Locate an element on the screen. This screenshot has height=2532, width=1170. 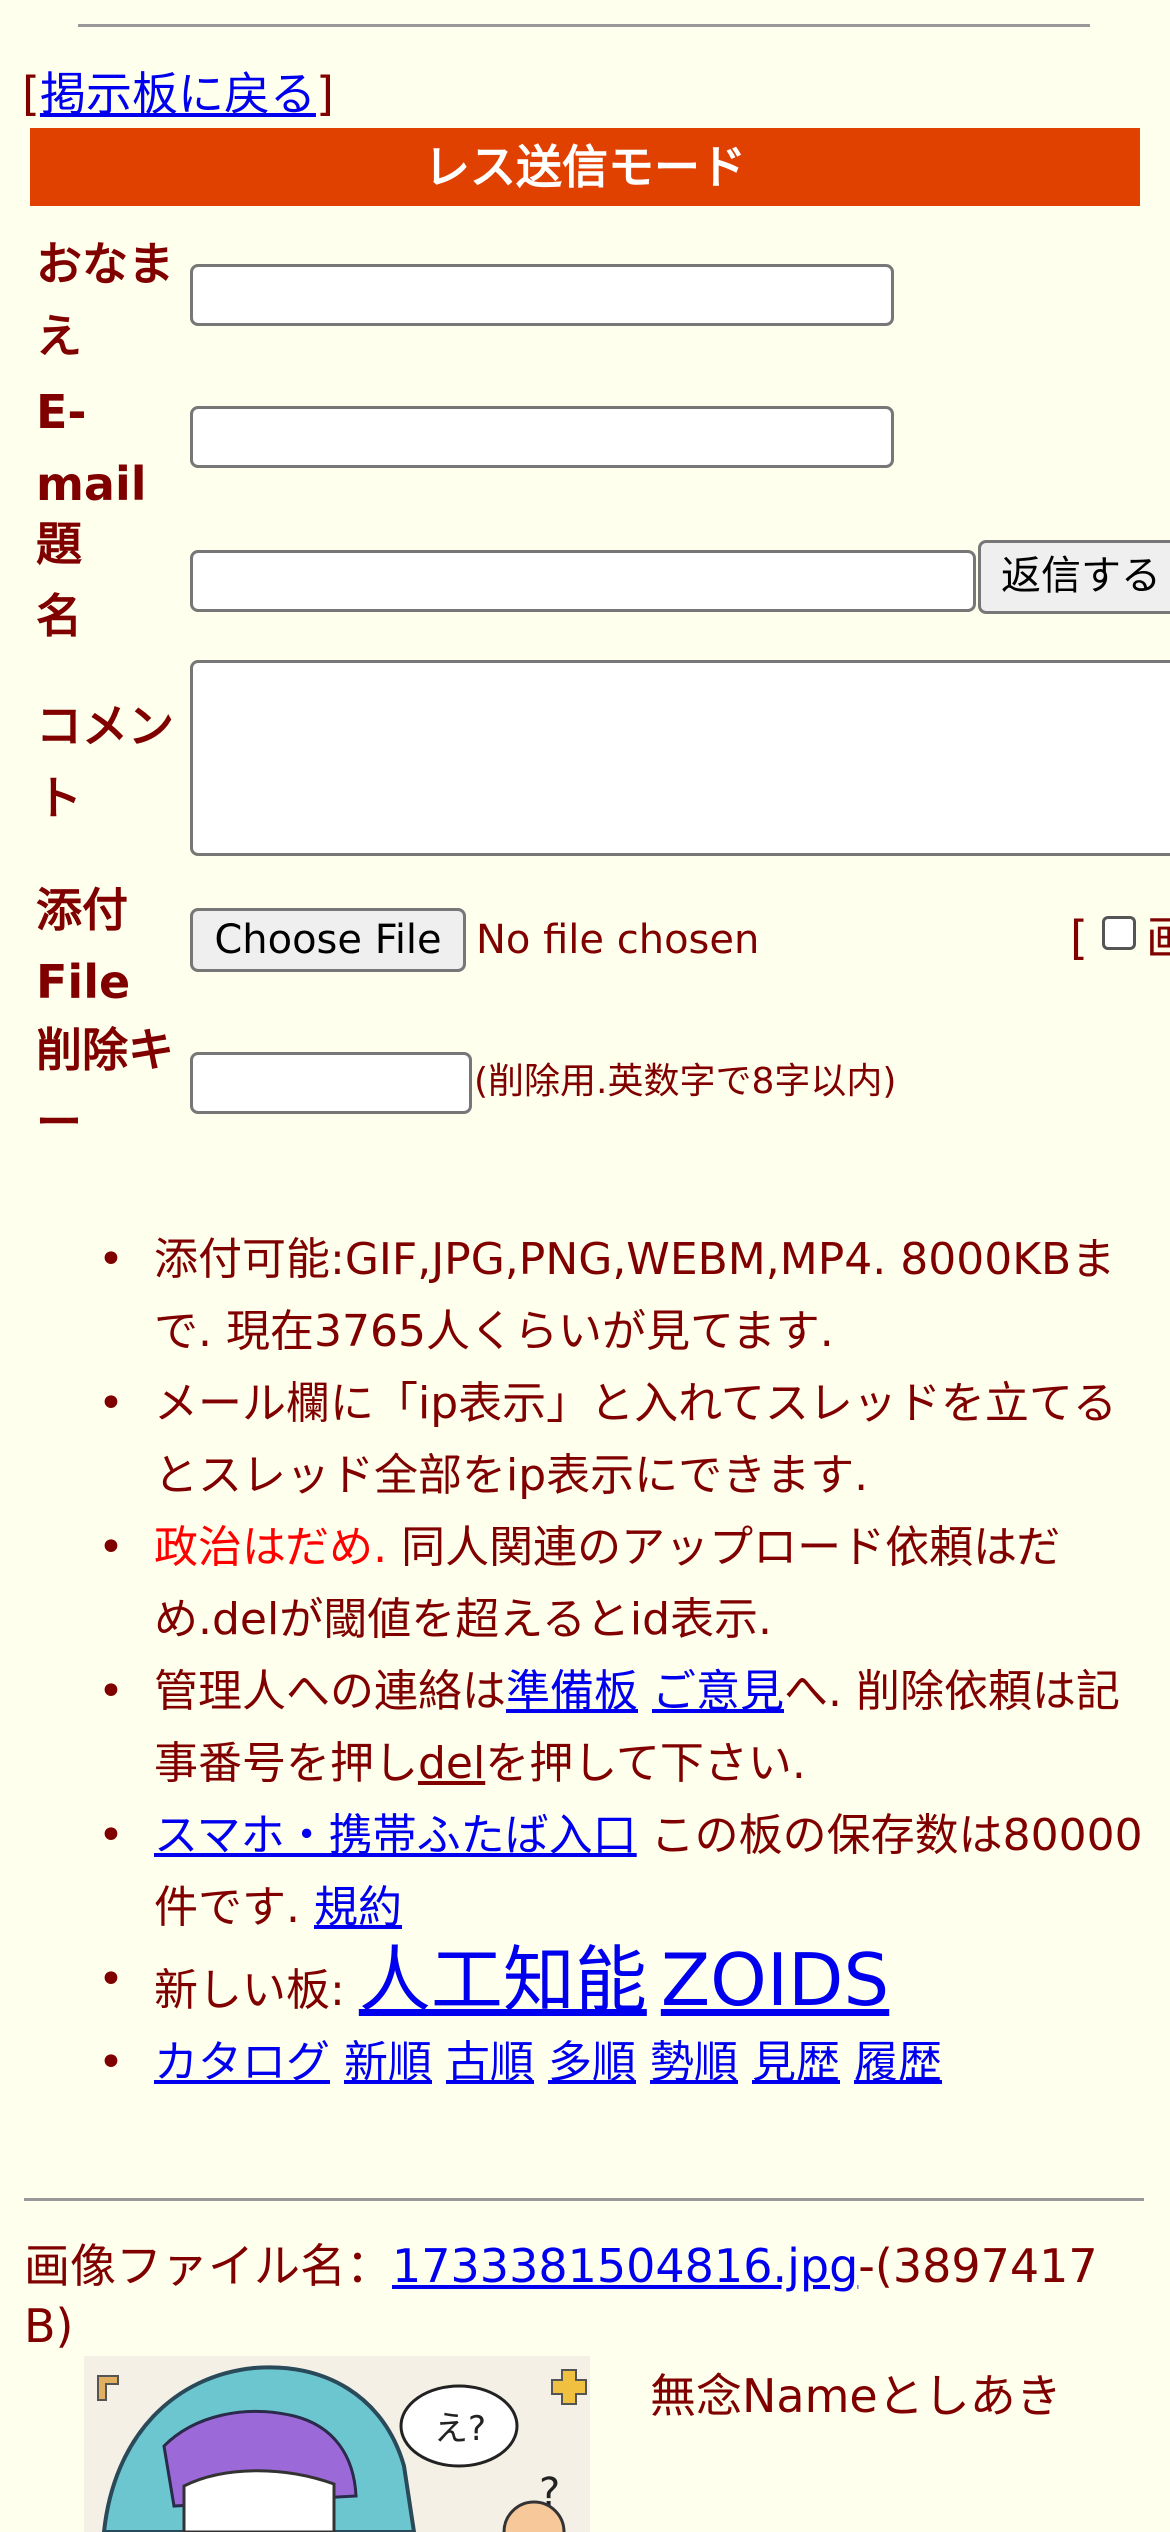
sort-old-link: 古順 is located at coordinates (490, 2062).